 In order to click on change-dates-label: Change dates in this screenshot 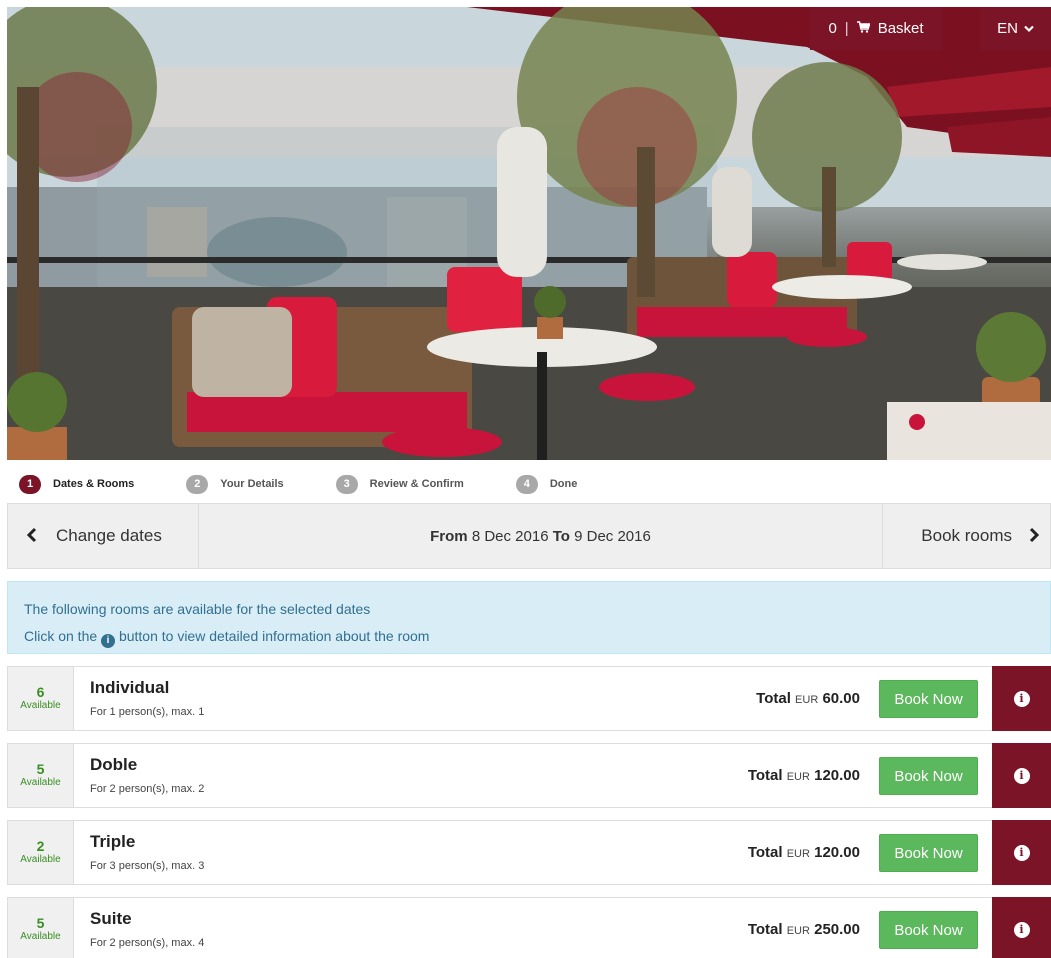, I will do `click(109, 535)`.